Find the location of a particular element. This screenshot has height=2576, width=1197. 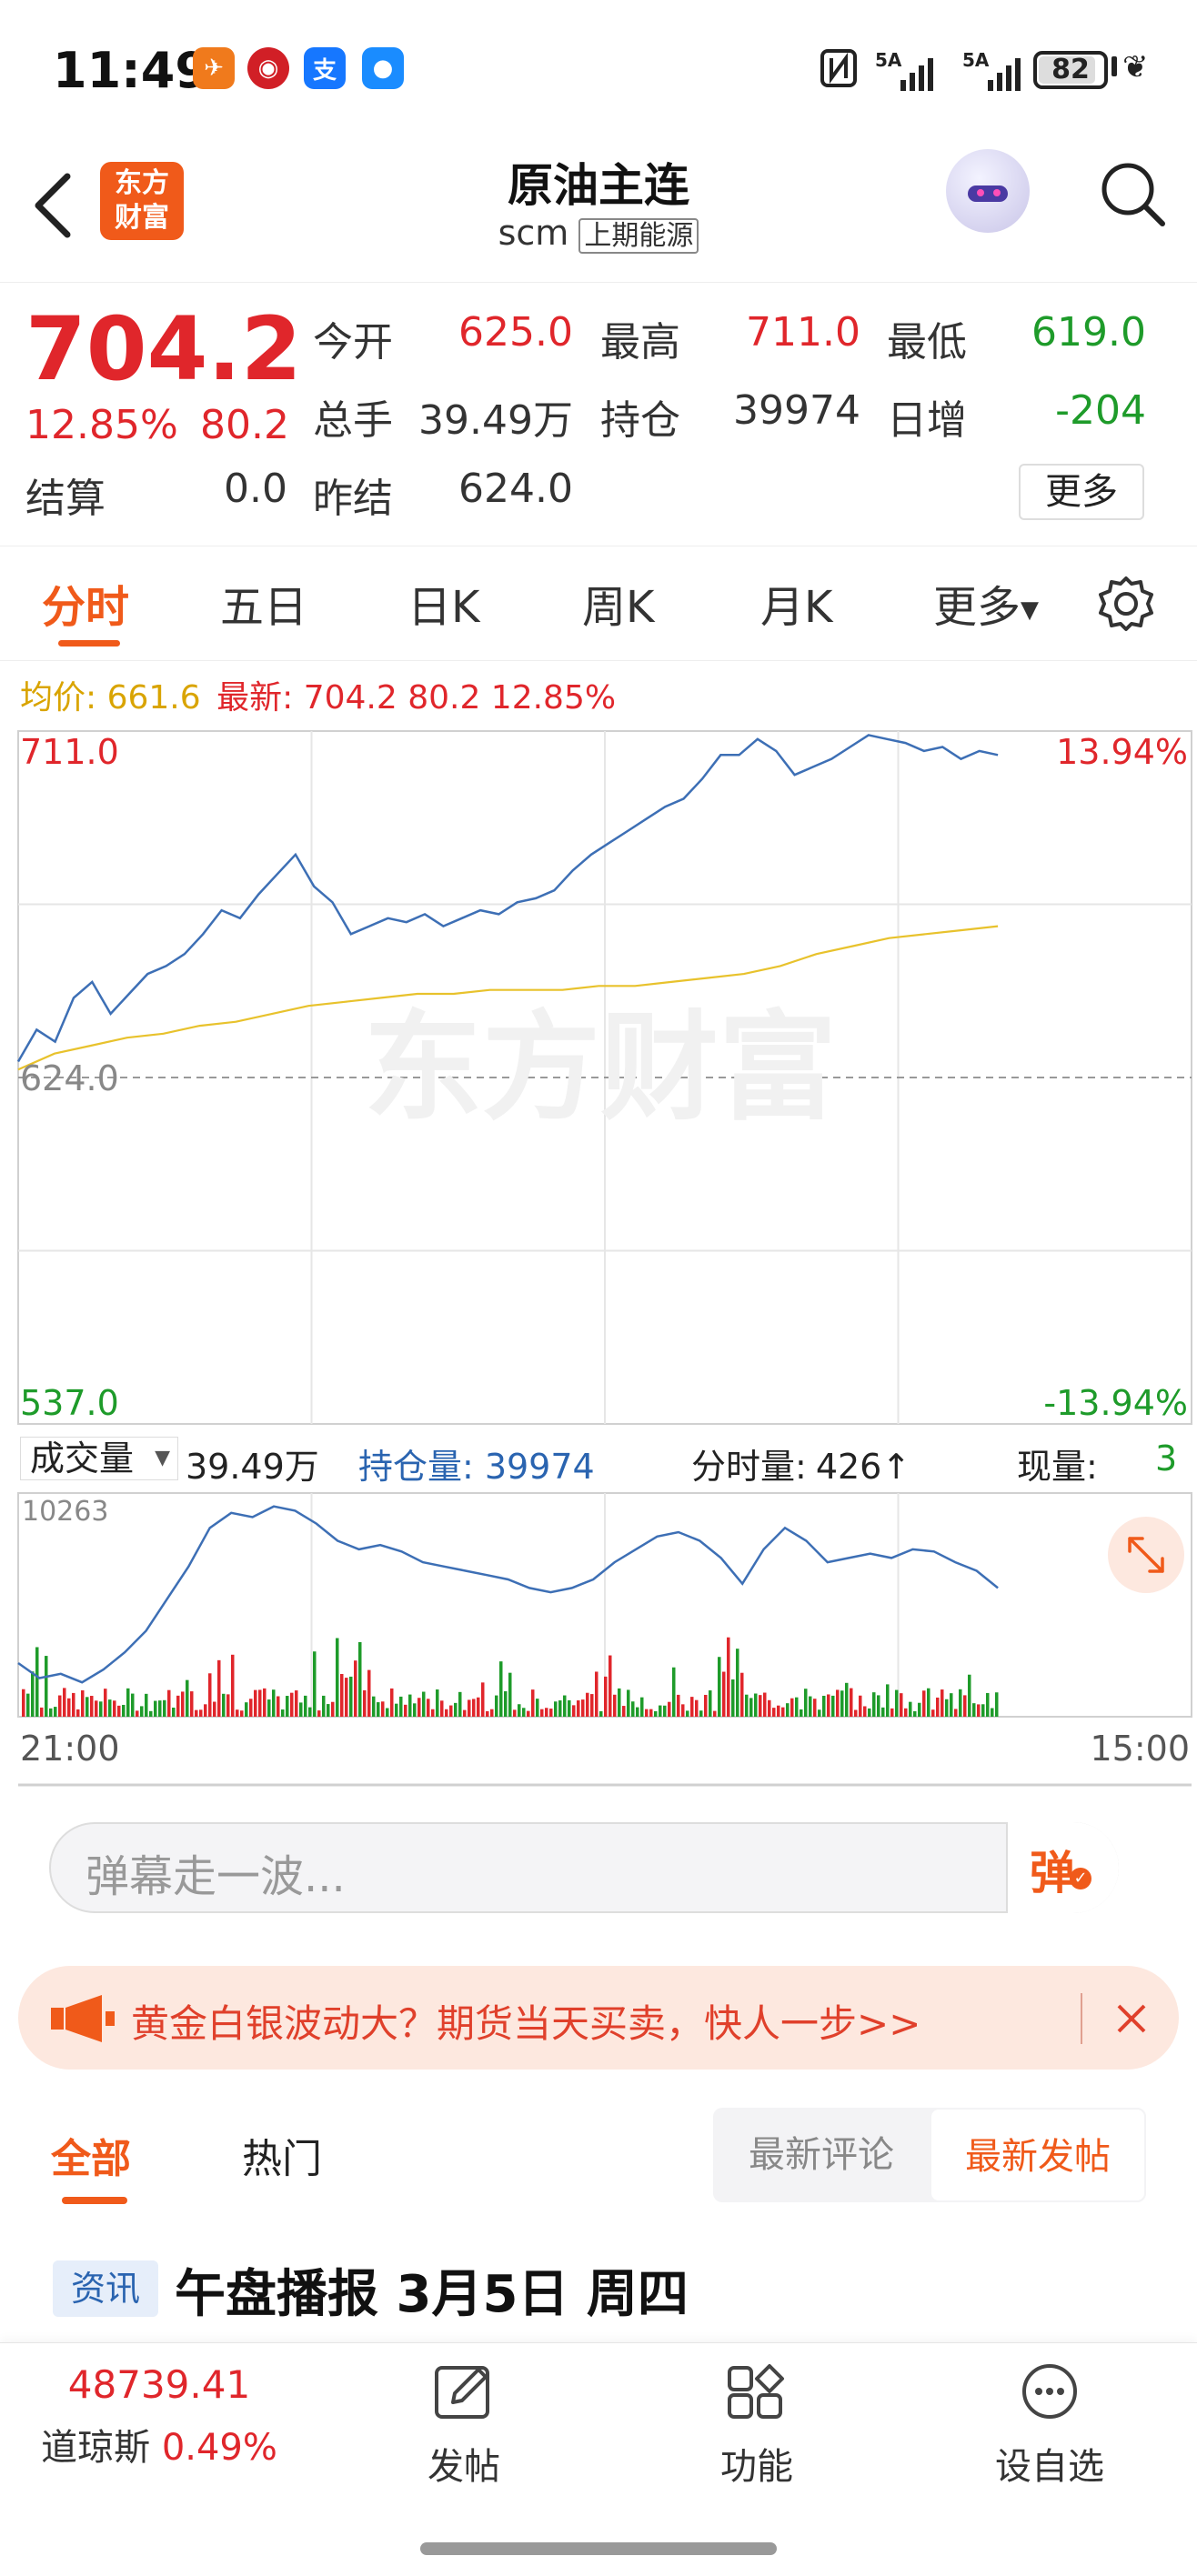

y-tick-high: 711.0 is located at coordinates (69, 752).